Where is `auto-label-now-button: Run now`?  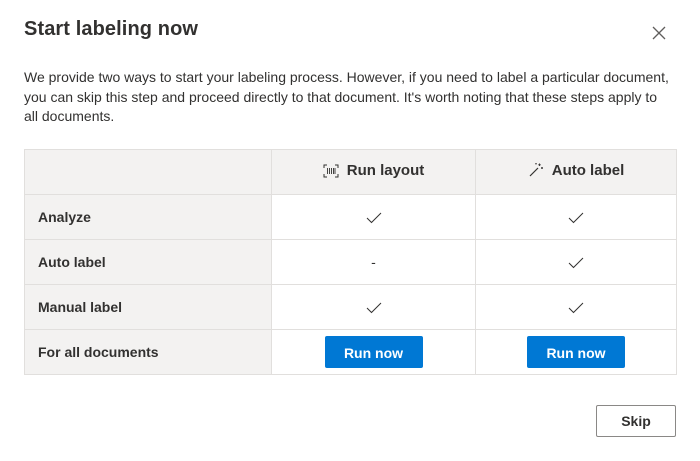 auto-label-now-button: Run now is located at coordinates (576, 352).